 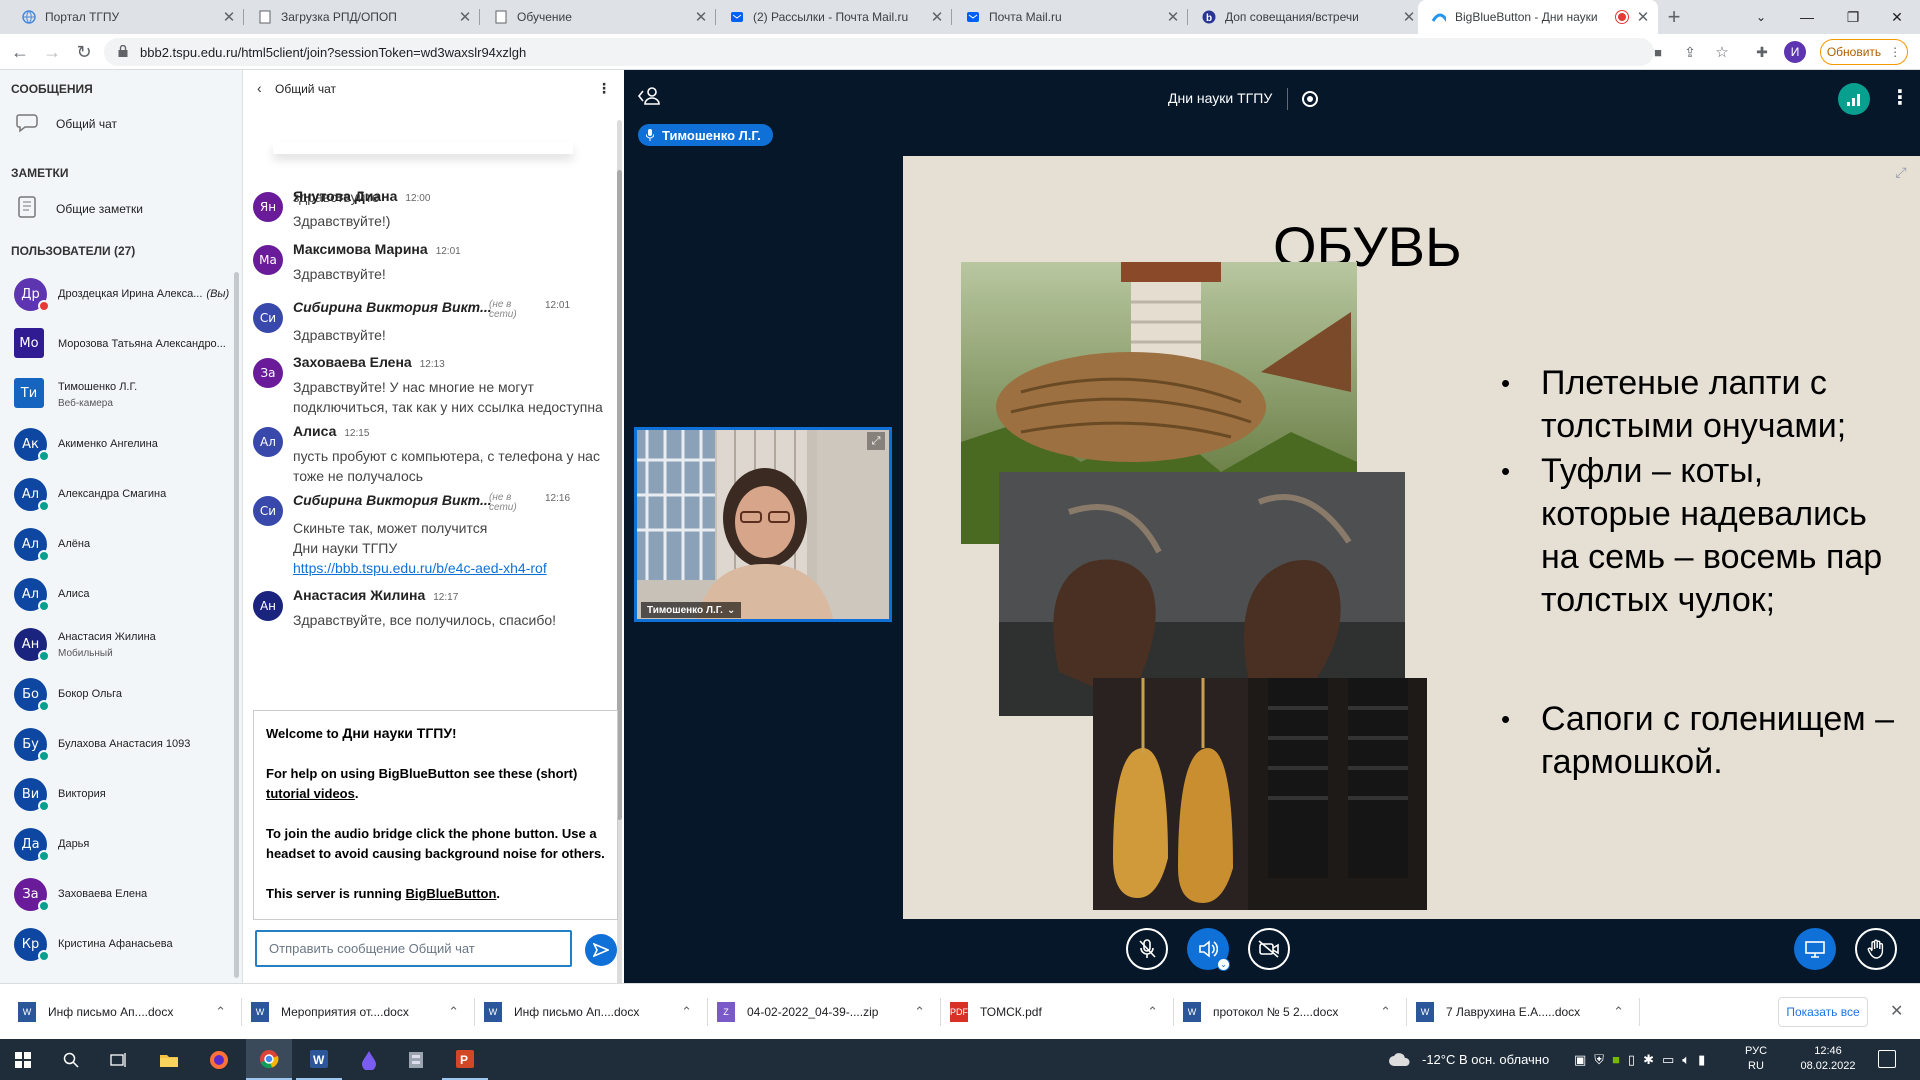 I want to click on user-list-item: Ал Алёна, so click(x=118, y=545).